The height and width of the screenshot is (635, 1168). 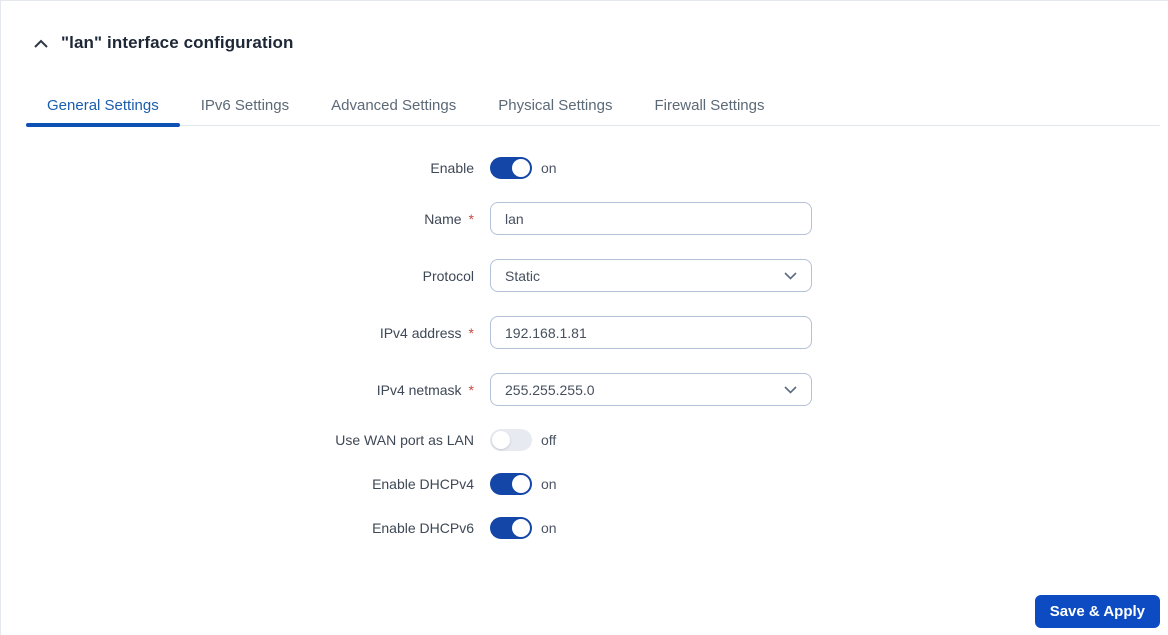 What do you see at coordinates (41, 43) in the screenshot?
I see `chevron-up-icon` at bounding box center [41, 43].